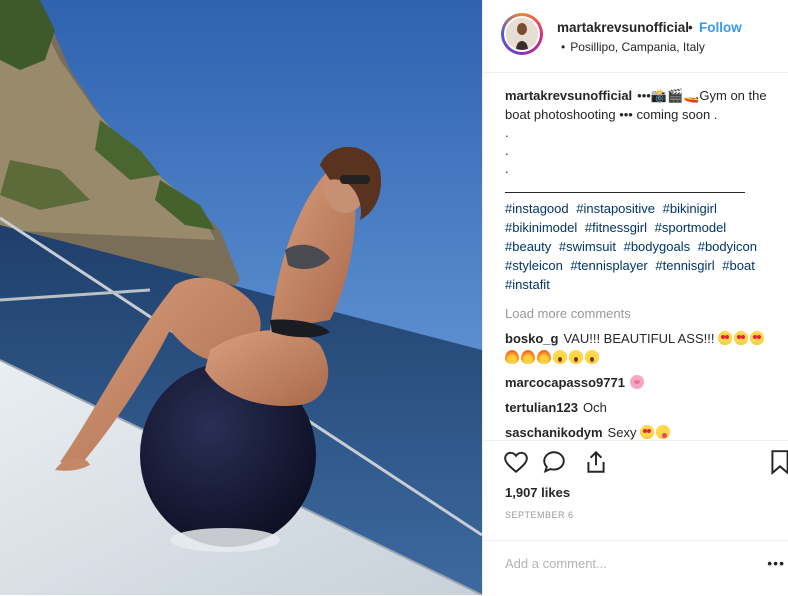 The width and height of the screenshot is (788, 596). I want to click on more-options-icon: •••, so click(776, 563).